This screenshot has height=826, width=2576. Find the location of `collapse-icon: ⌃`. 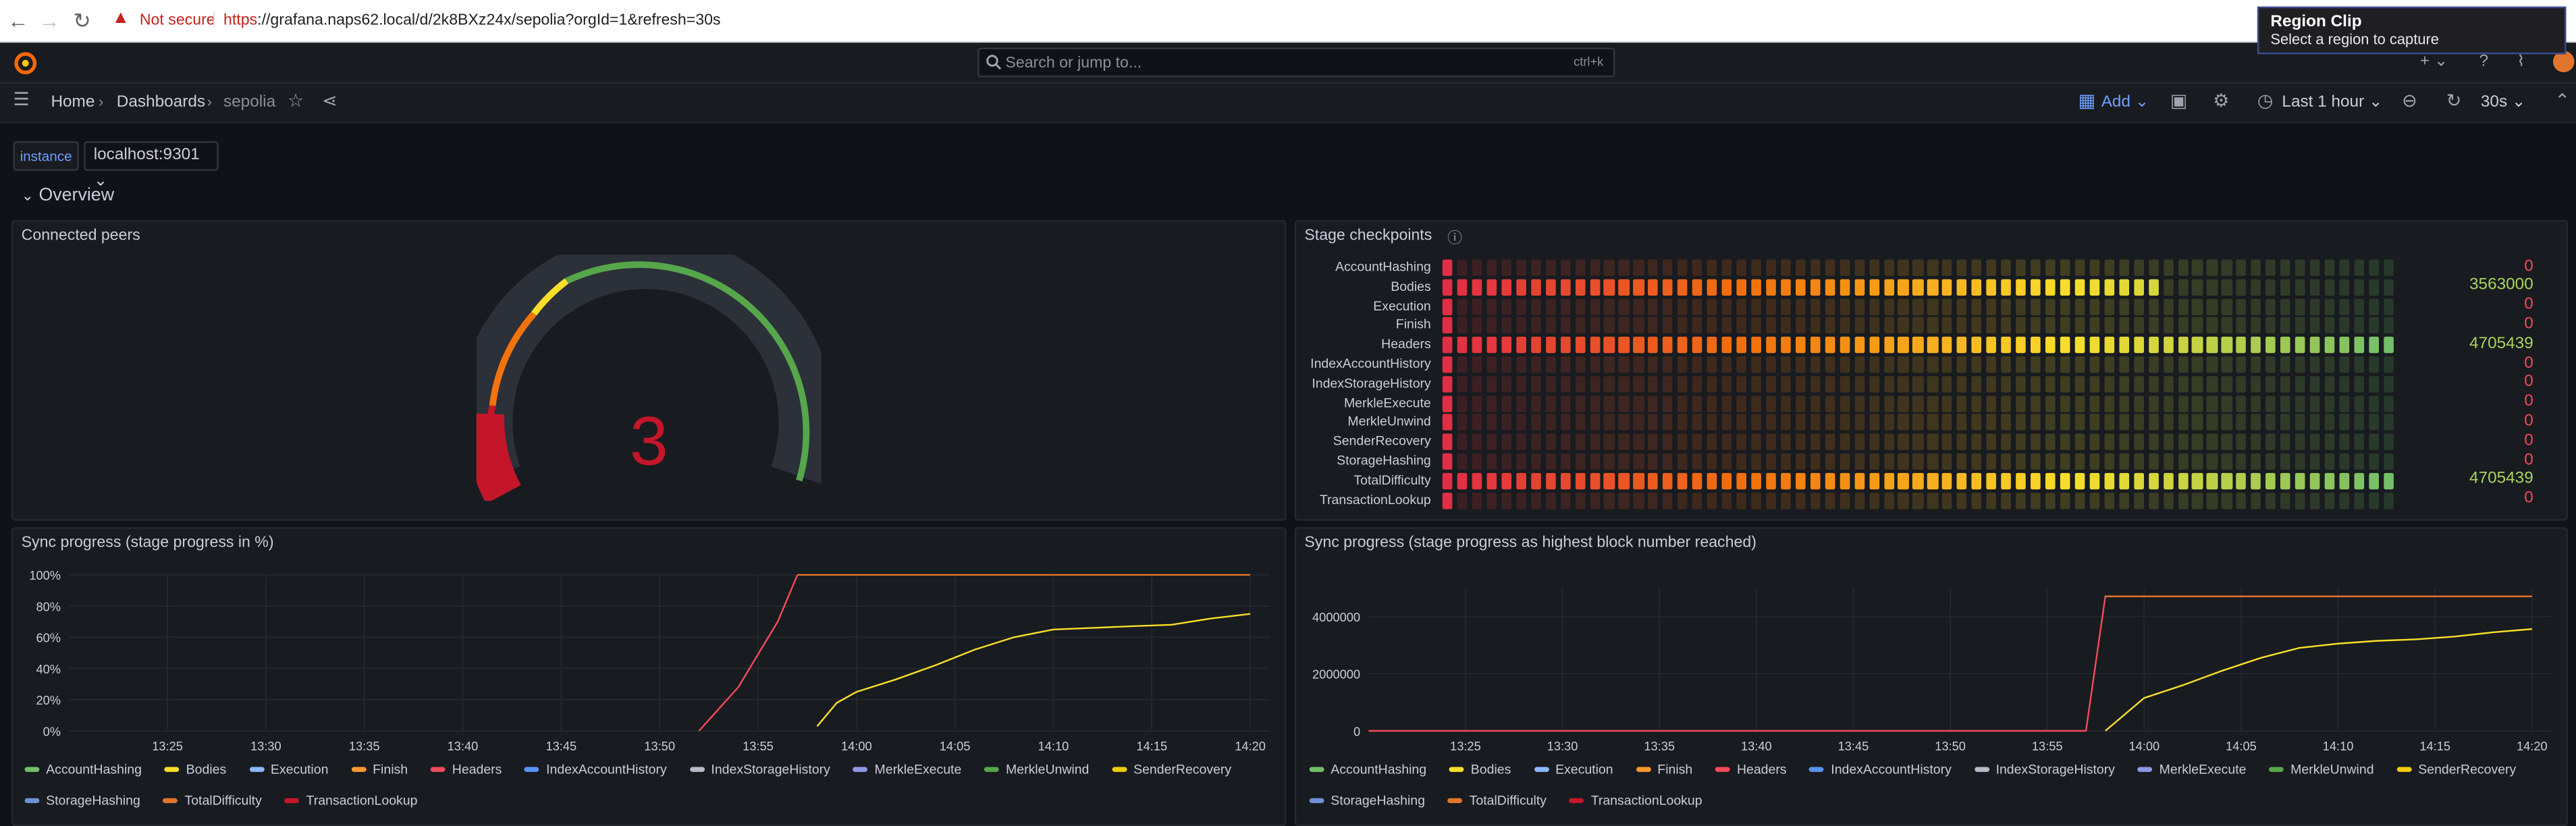

collapse-icon: ⌃ is located at coordinates (2562, 100).